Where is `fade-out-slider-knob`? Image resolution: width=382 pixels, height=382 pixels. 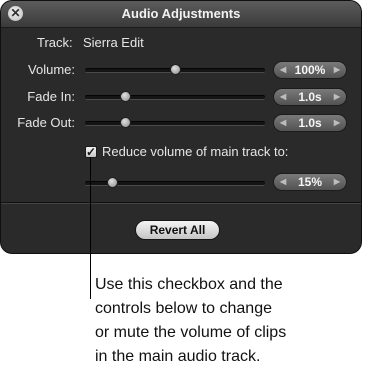 fade-out-slider-knob is located at coordinates (125, 122).